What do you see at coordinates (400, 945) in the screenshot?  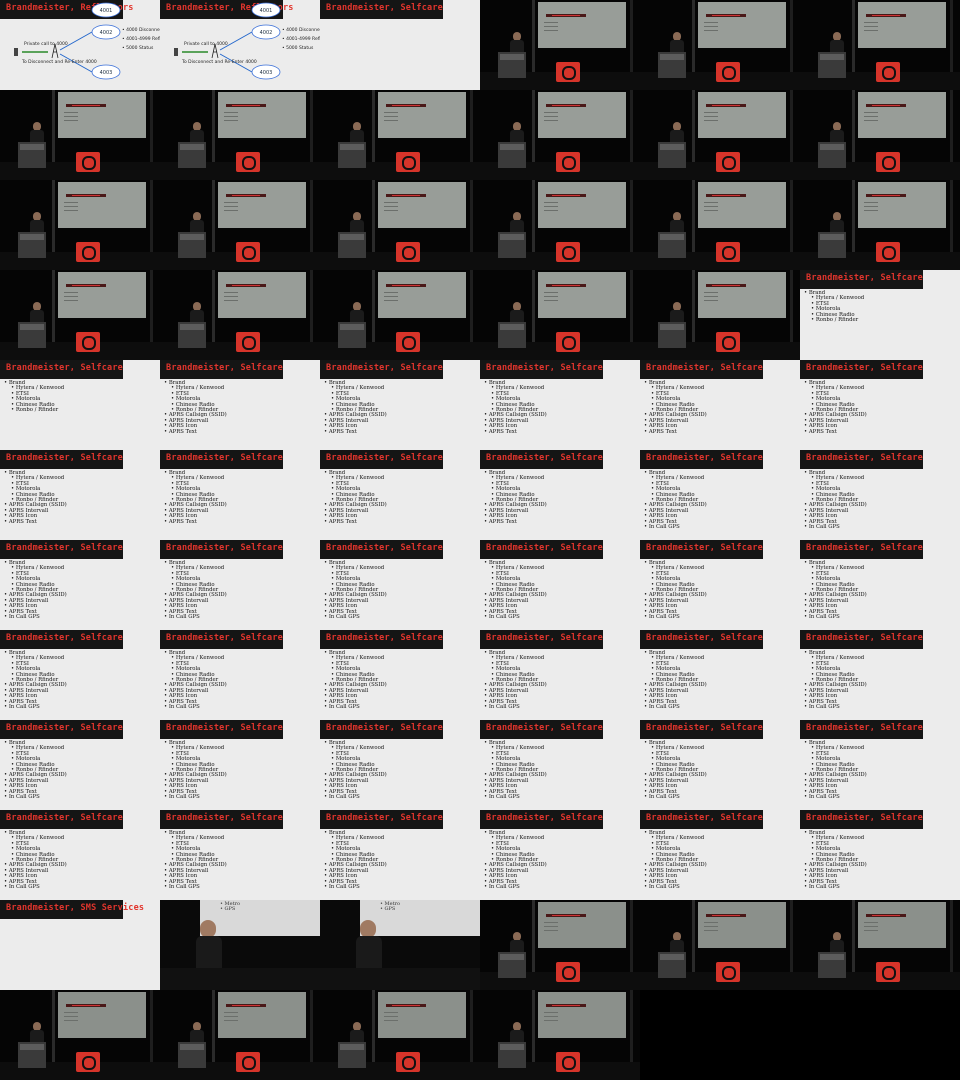 I see `thumbnail-frame: • Metro • GPS` at bounding box center [400, 945].